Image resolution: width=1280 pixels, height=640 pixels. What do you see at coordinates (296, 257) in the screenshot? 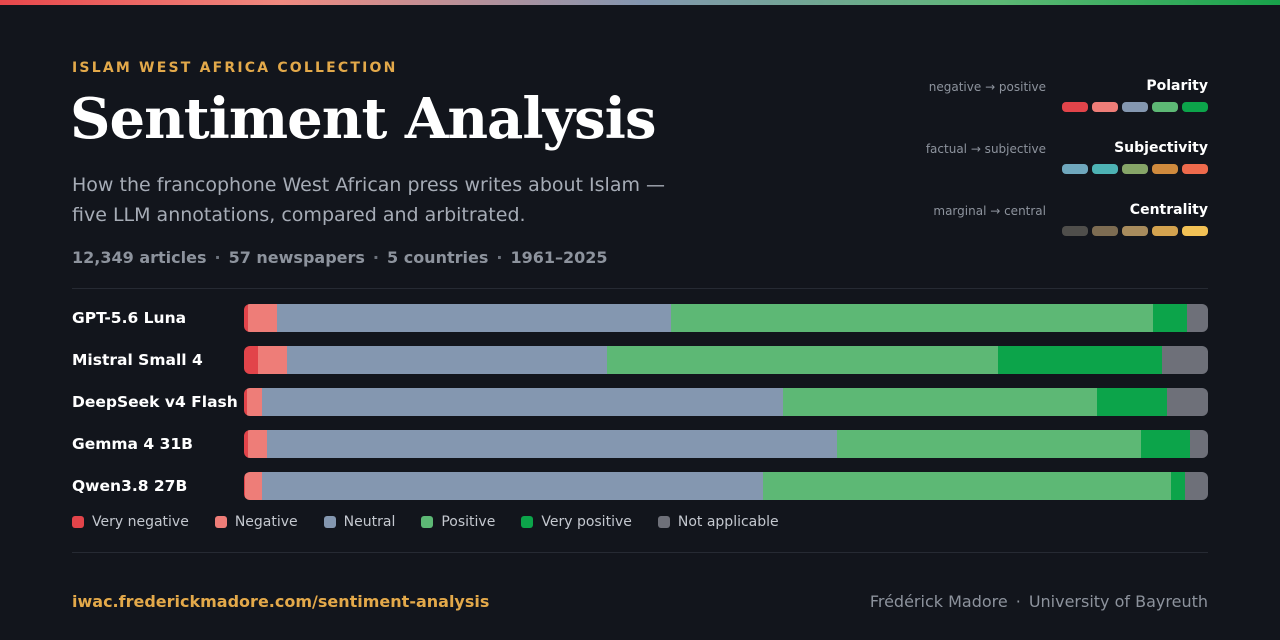
I see `stat-newspapers: 57 newspapers` at bounding box center [296, 257].